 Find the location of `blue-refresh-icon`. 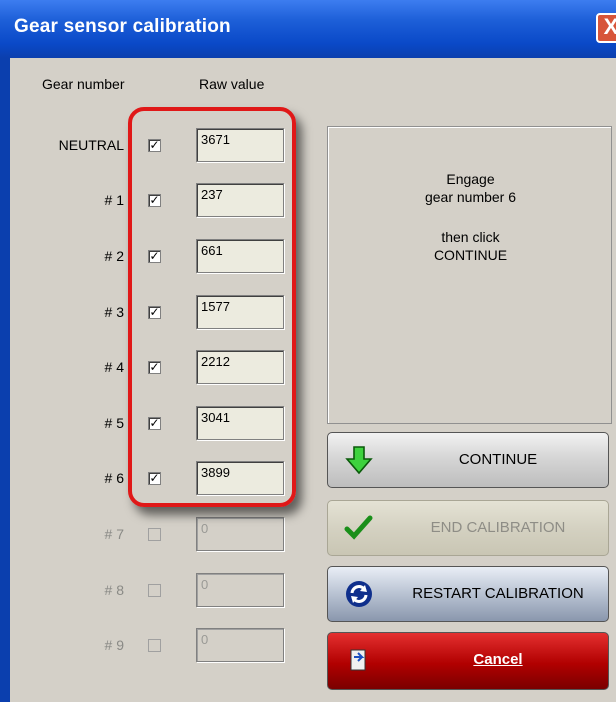

blue-refresh-icon is located at coordinates (359, 594).